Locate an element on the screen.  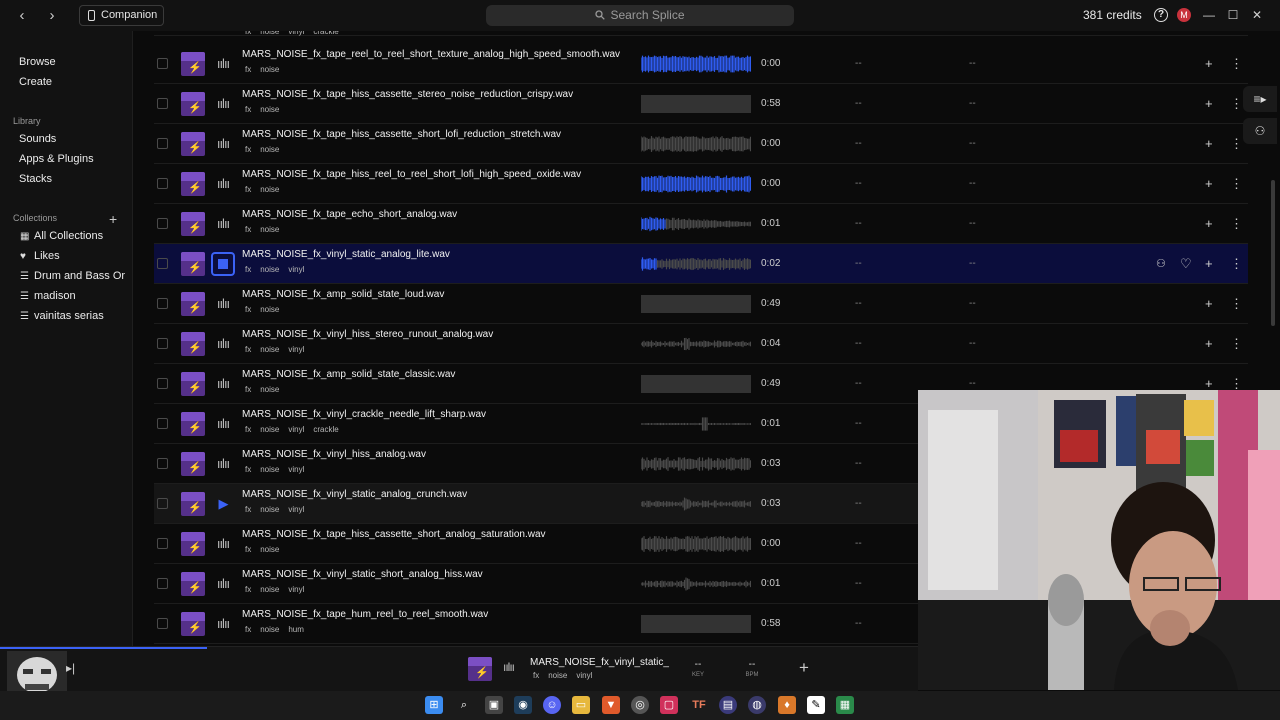
sample-name: MARS_NOISE_fx_vinyl_hiss_analog.wav is located at coordinates (334, 454).